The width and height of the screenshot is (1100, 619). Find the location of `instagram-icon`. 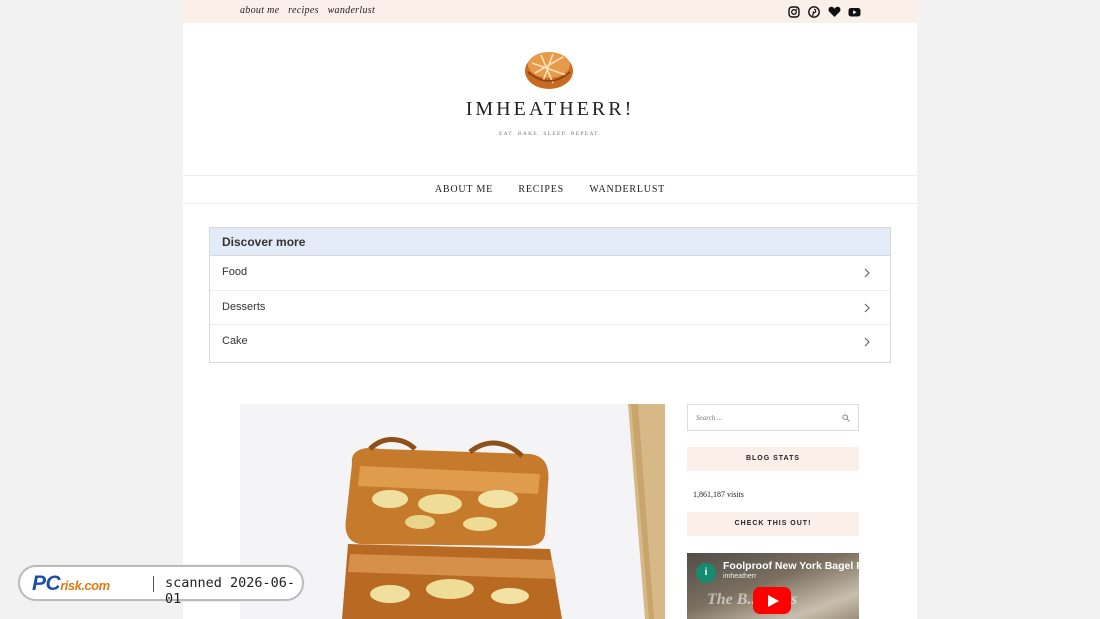

instagram-icon is located at coordinates (794, 11).